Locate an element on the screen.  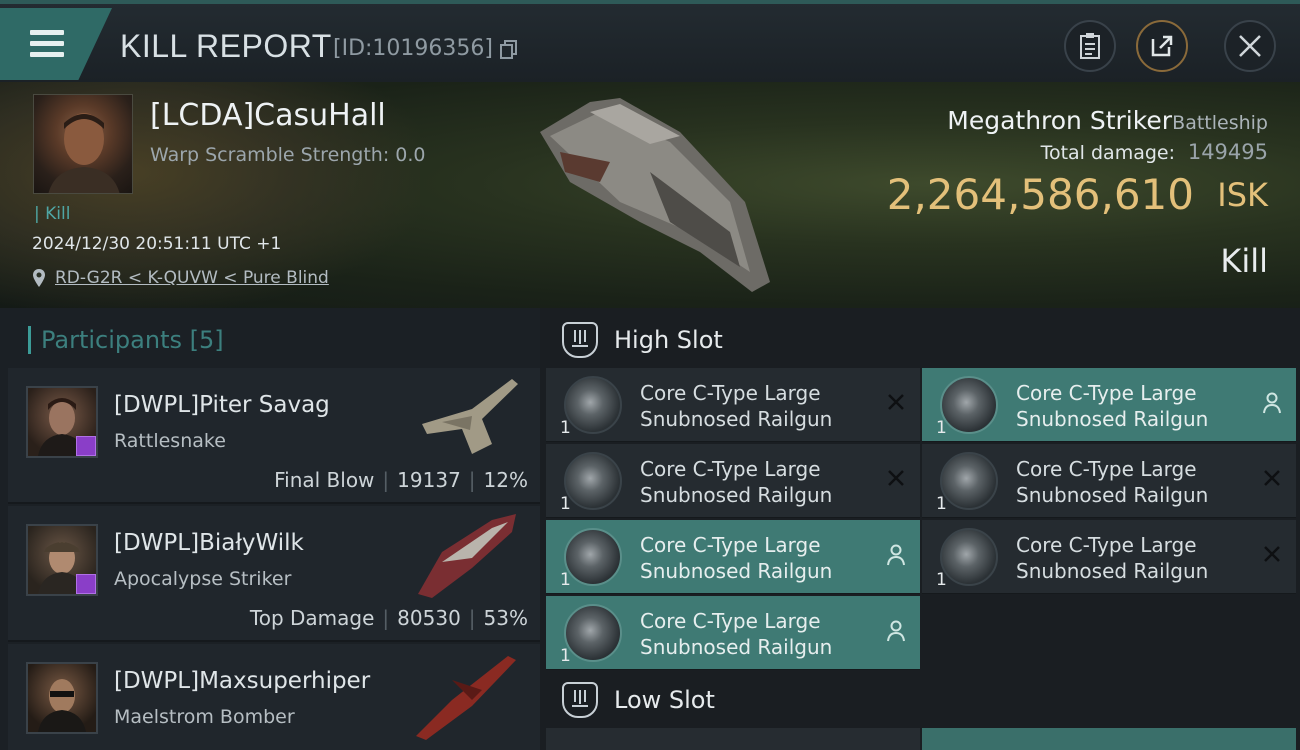
clipboard-button is located at coordinates (1090, 46).